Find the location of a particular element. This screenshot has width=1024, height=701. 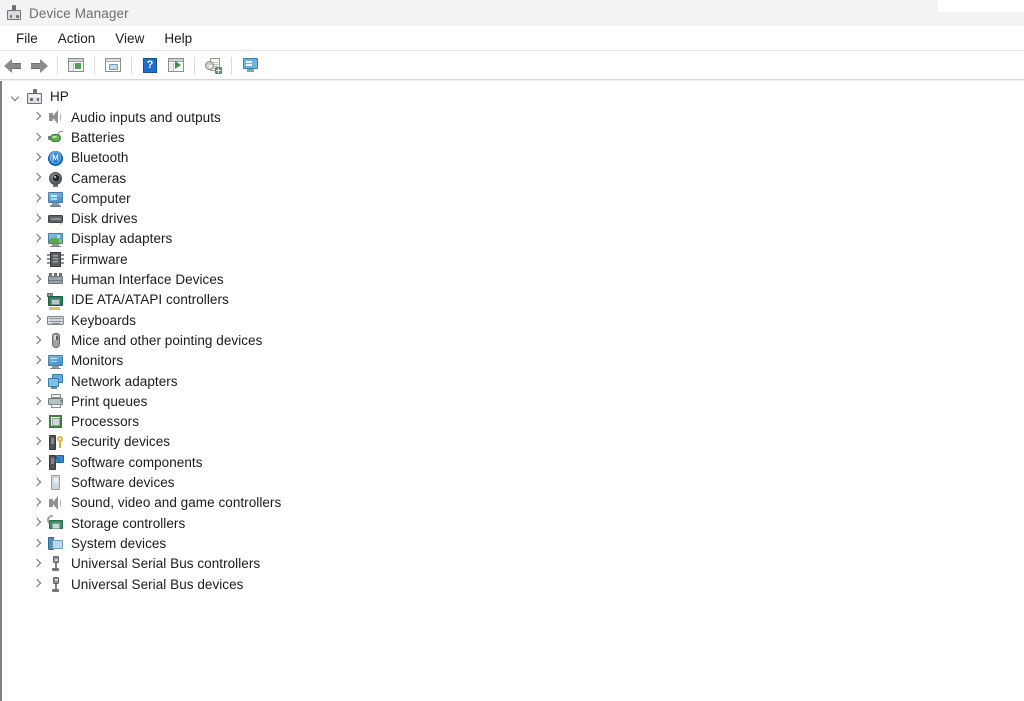

mouse-icon is located at coordinates (55, 340).